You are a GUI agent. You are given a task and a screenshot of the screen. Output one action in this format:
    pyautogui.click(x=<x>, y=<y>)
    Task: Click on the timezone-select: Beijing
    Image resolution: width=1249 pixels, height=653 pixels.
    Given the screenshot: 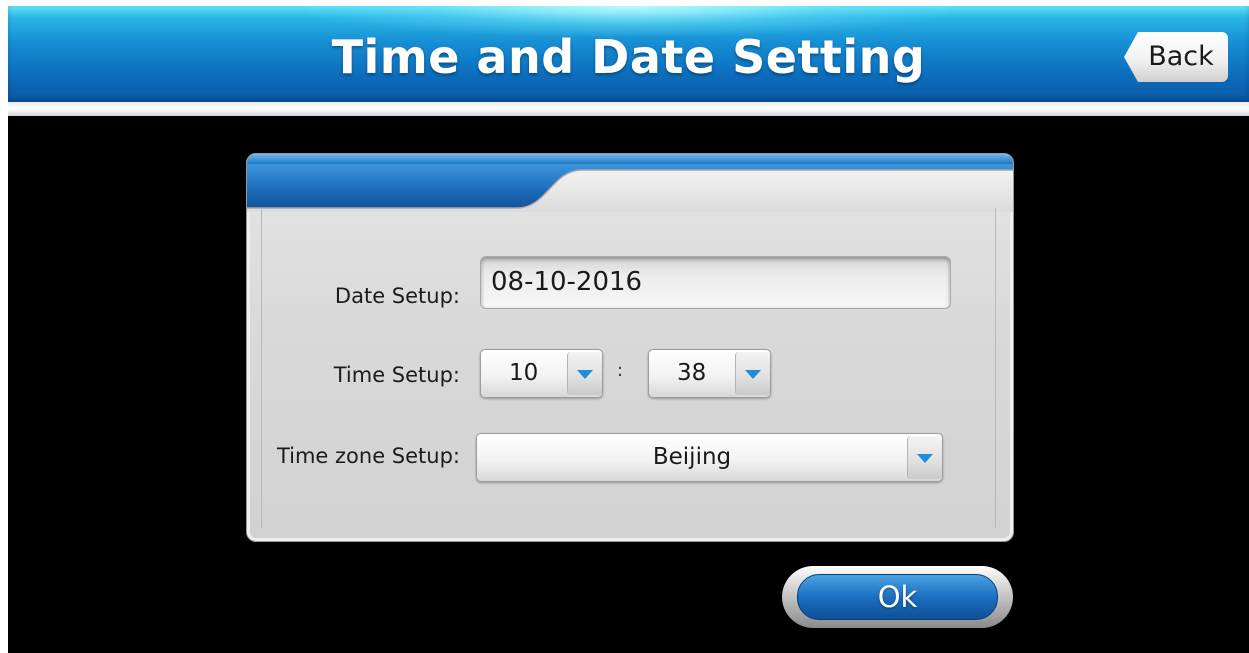 What is the action you would take?
    pyautogui.click(x=709, y=457)
    